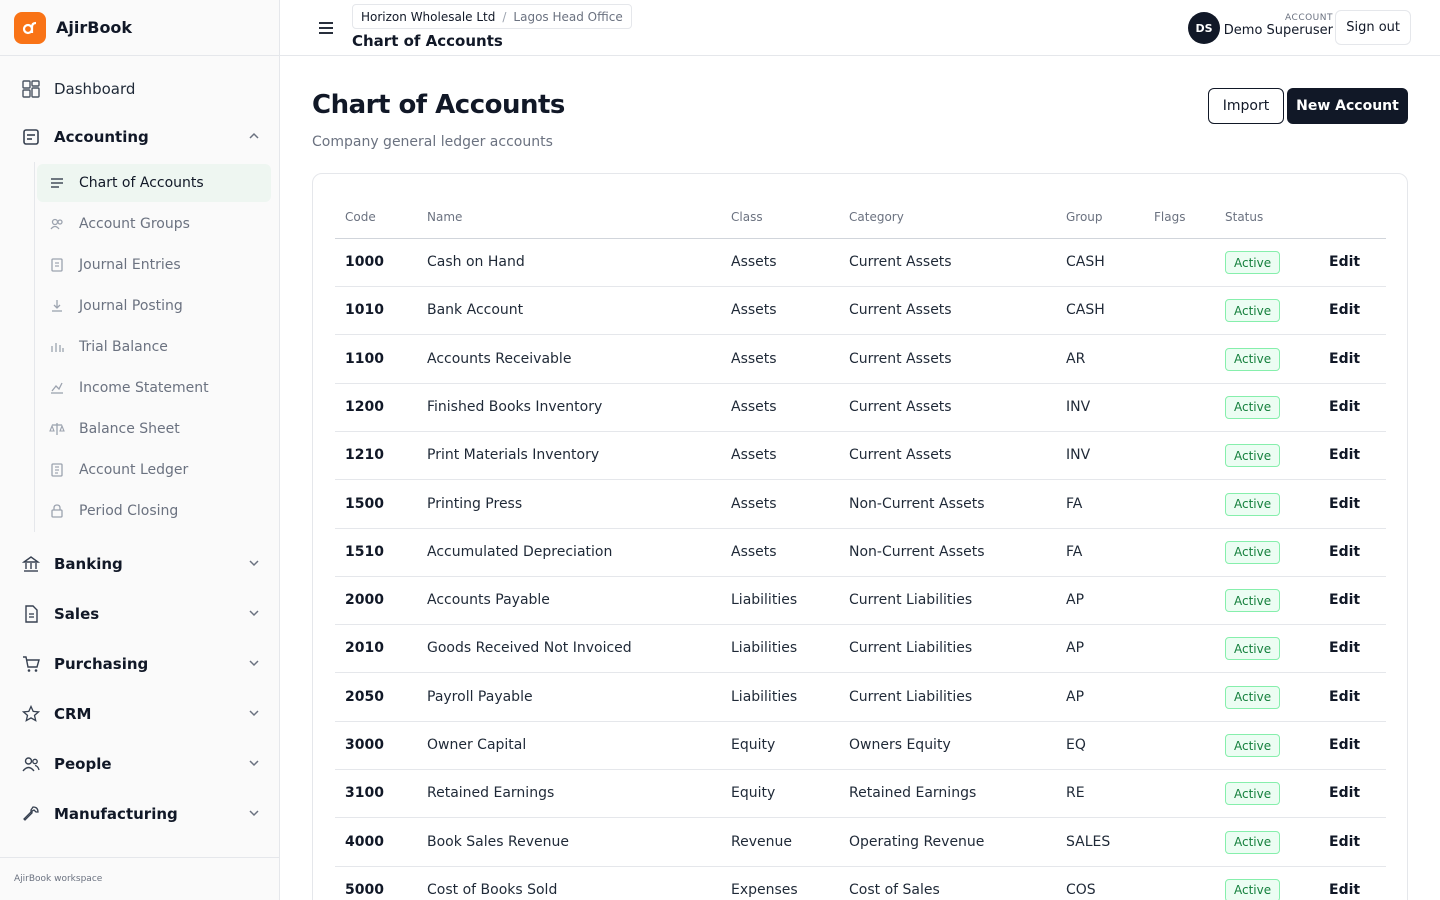 The height and width of the screenshot is (900, 1440). I want to click on sidebar-item-journal-entries: Journal Entries, so click(154, 265).